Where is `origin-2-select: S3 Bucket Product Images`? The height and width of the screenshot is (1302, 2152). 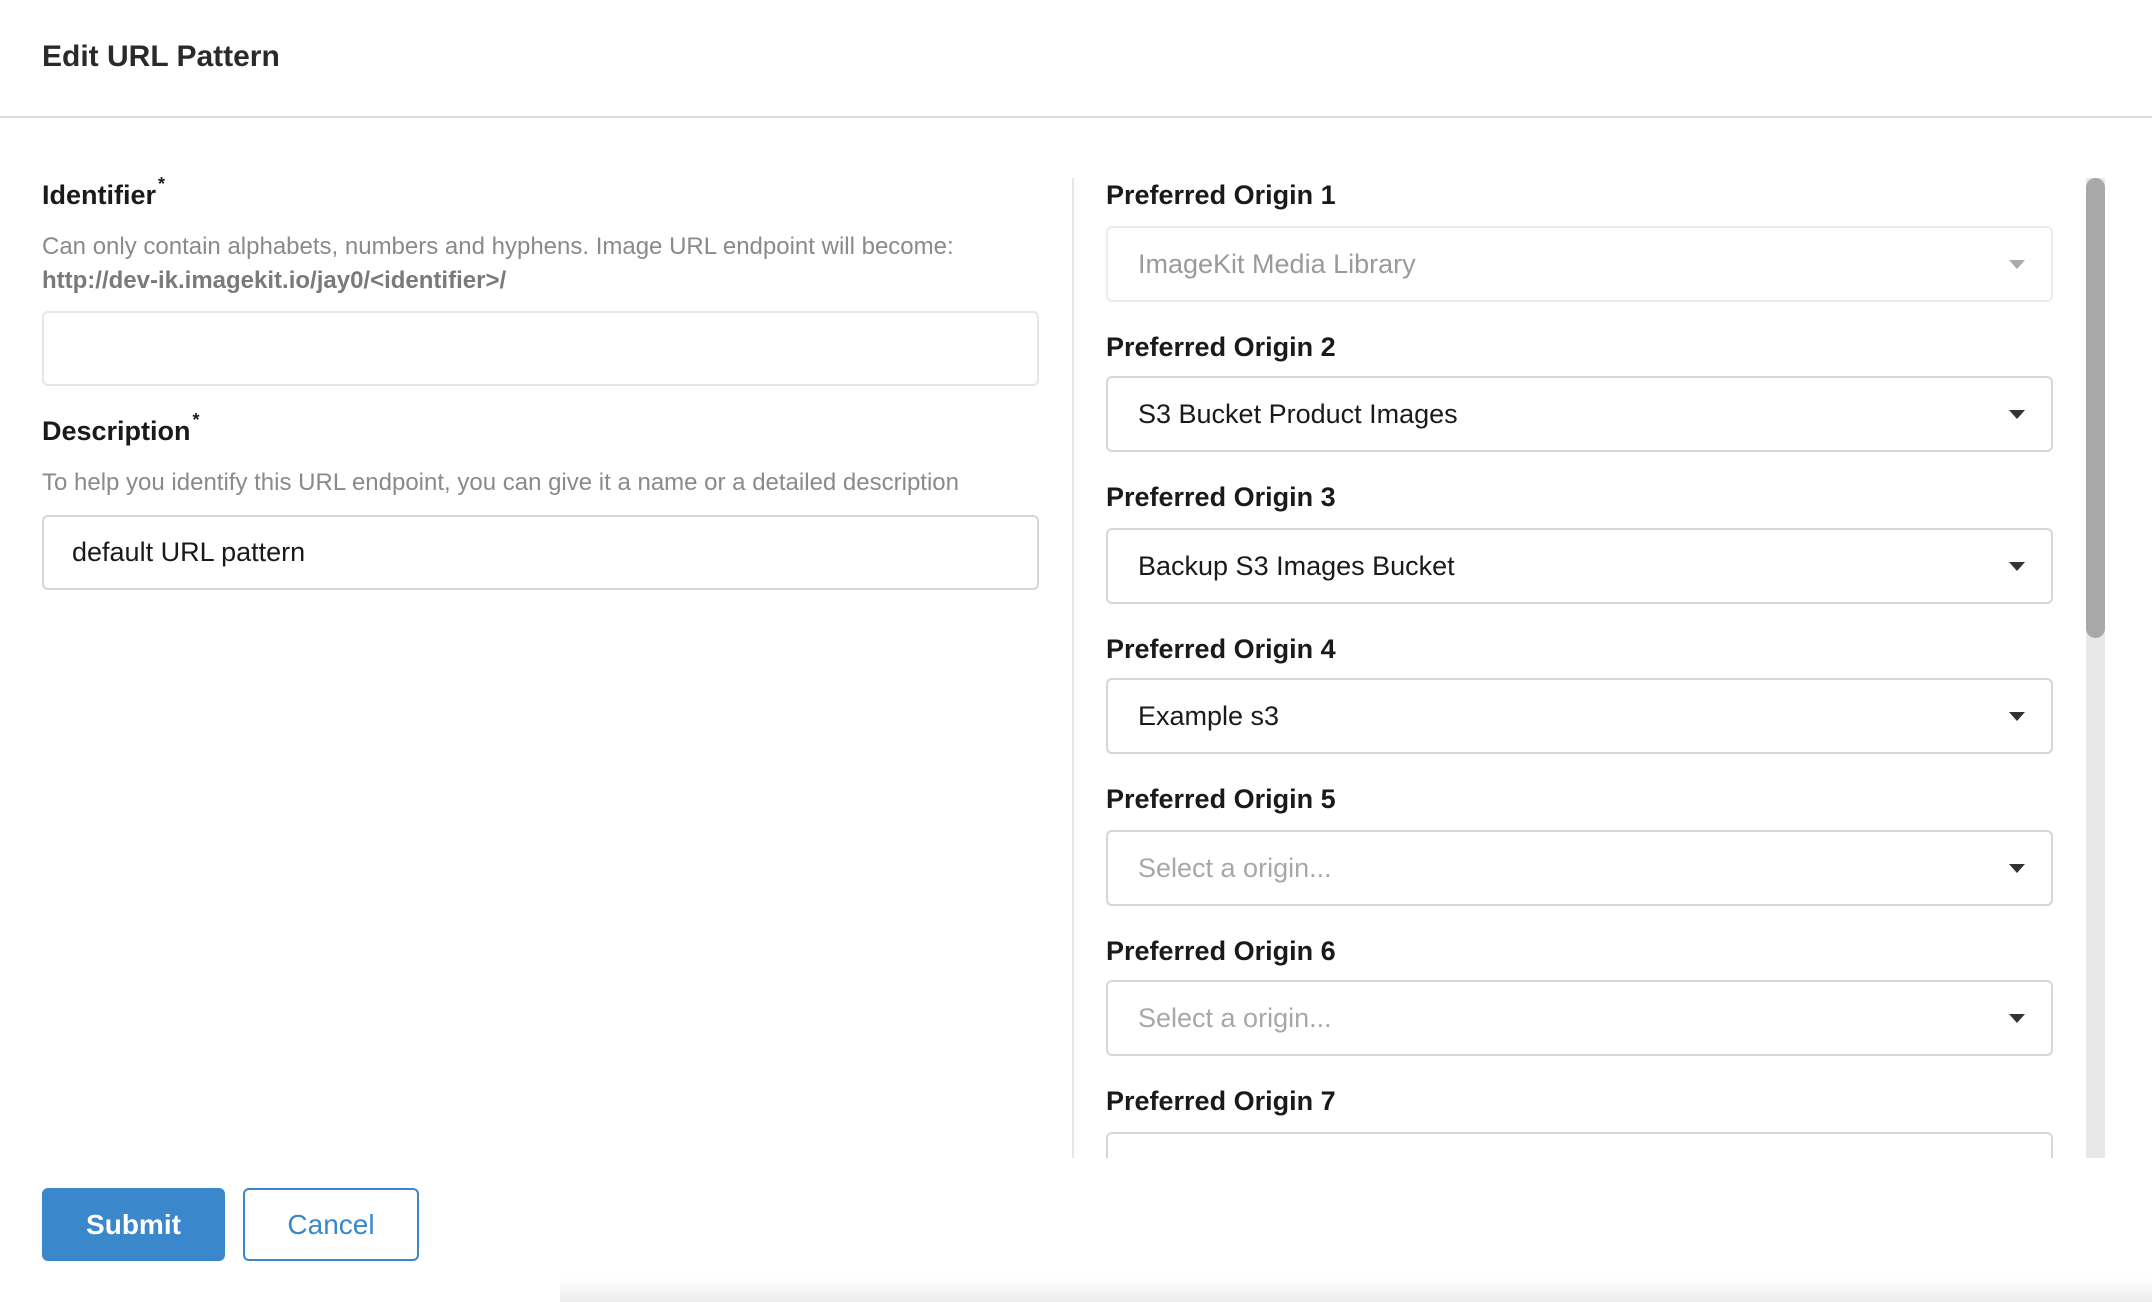 origin-2-select: S3 Bucket Product Images is located at coordinates (1579, 414).